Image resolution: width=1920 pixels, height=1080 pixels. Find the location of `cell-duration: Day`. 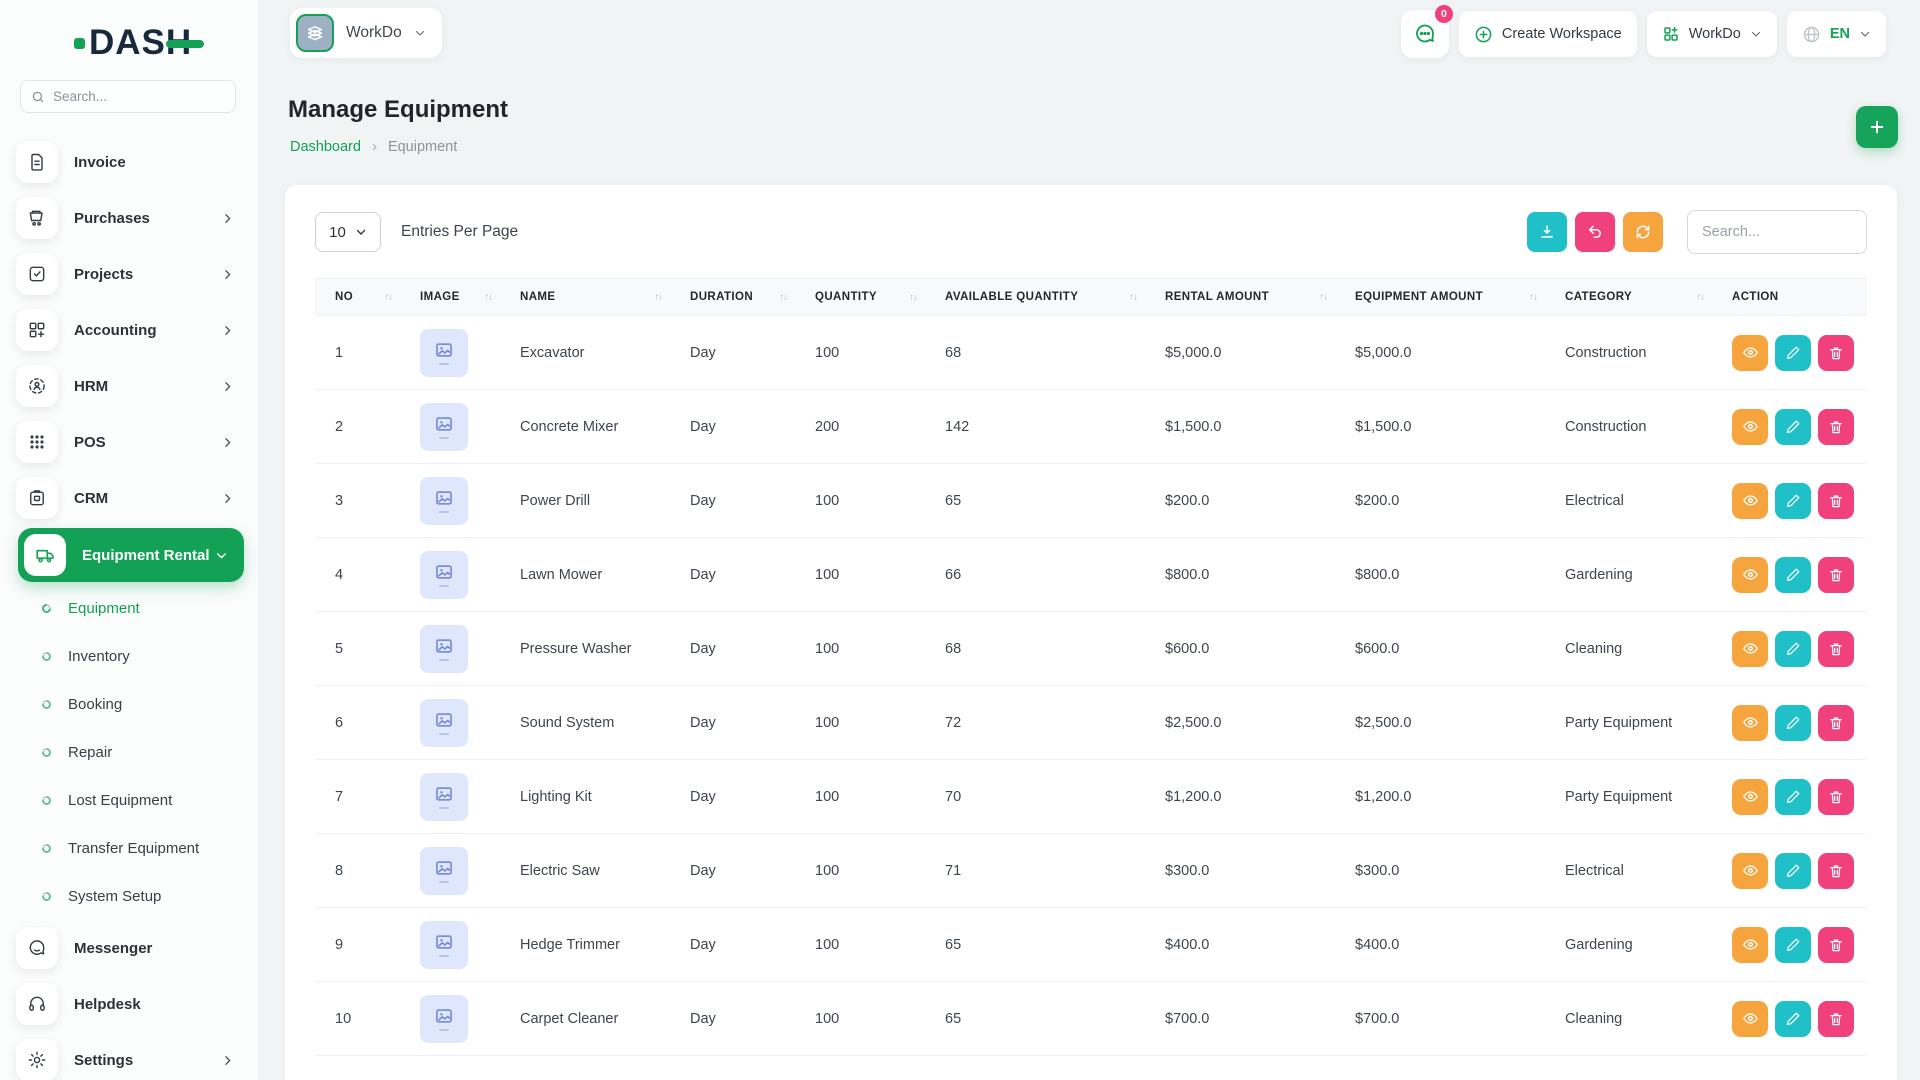

cell-duration: Day is located at coordinates (732, 722).